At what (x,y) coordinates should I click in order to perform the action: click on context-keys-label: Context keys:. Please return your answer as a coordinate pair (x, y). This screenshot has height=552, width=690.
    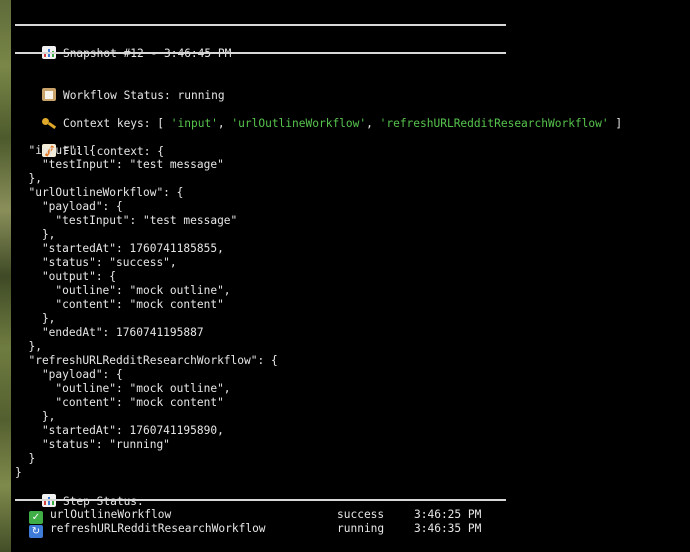
    Looking at the image, I should click on (106, 123).